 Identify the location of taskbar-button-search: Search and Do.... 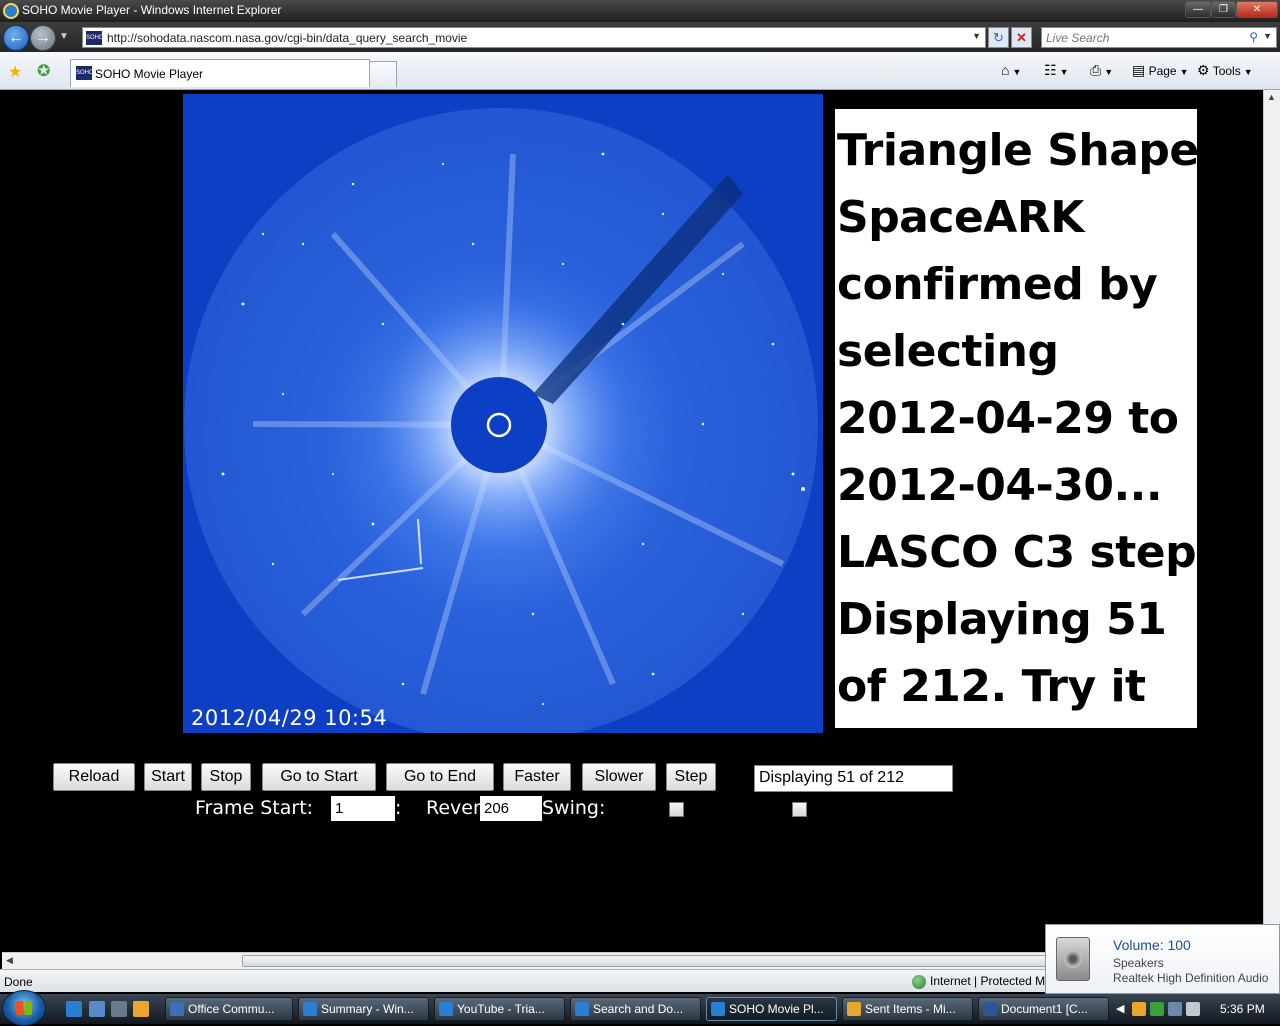
(635, 1009).